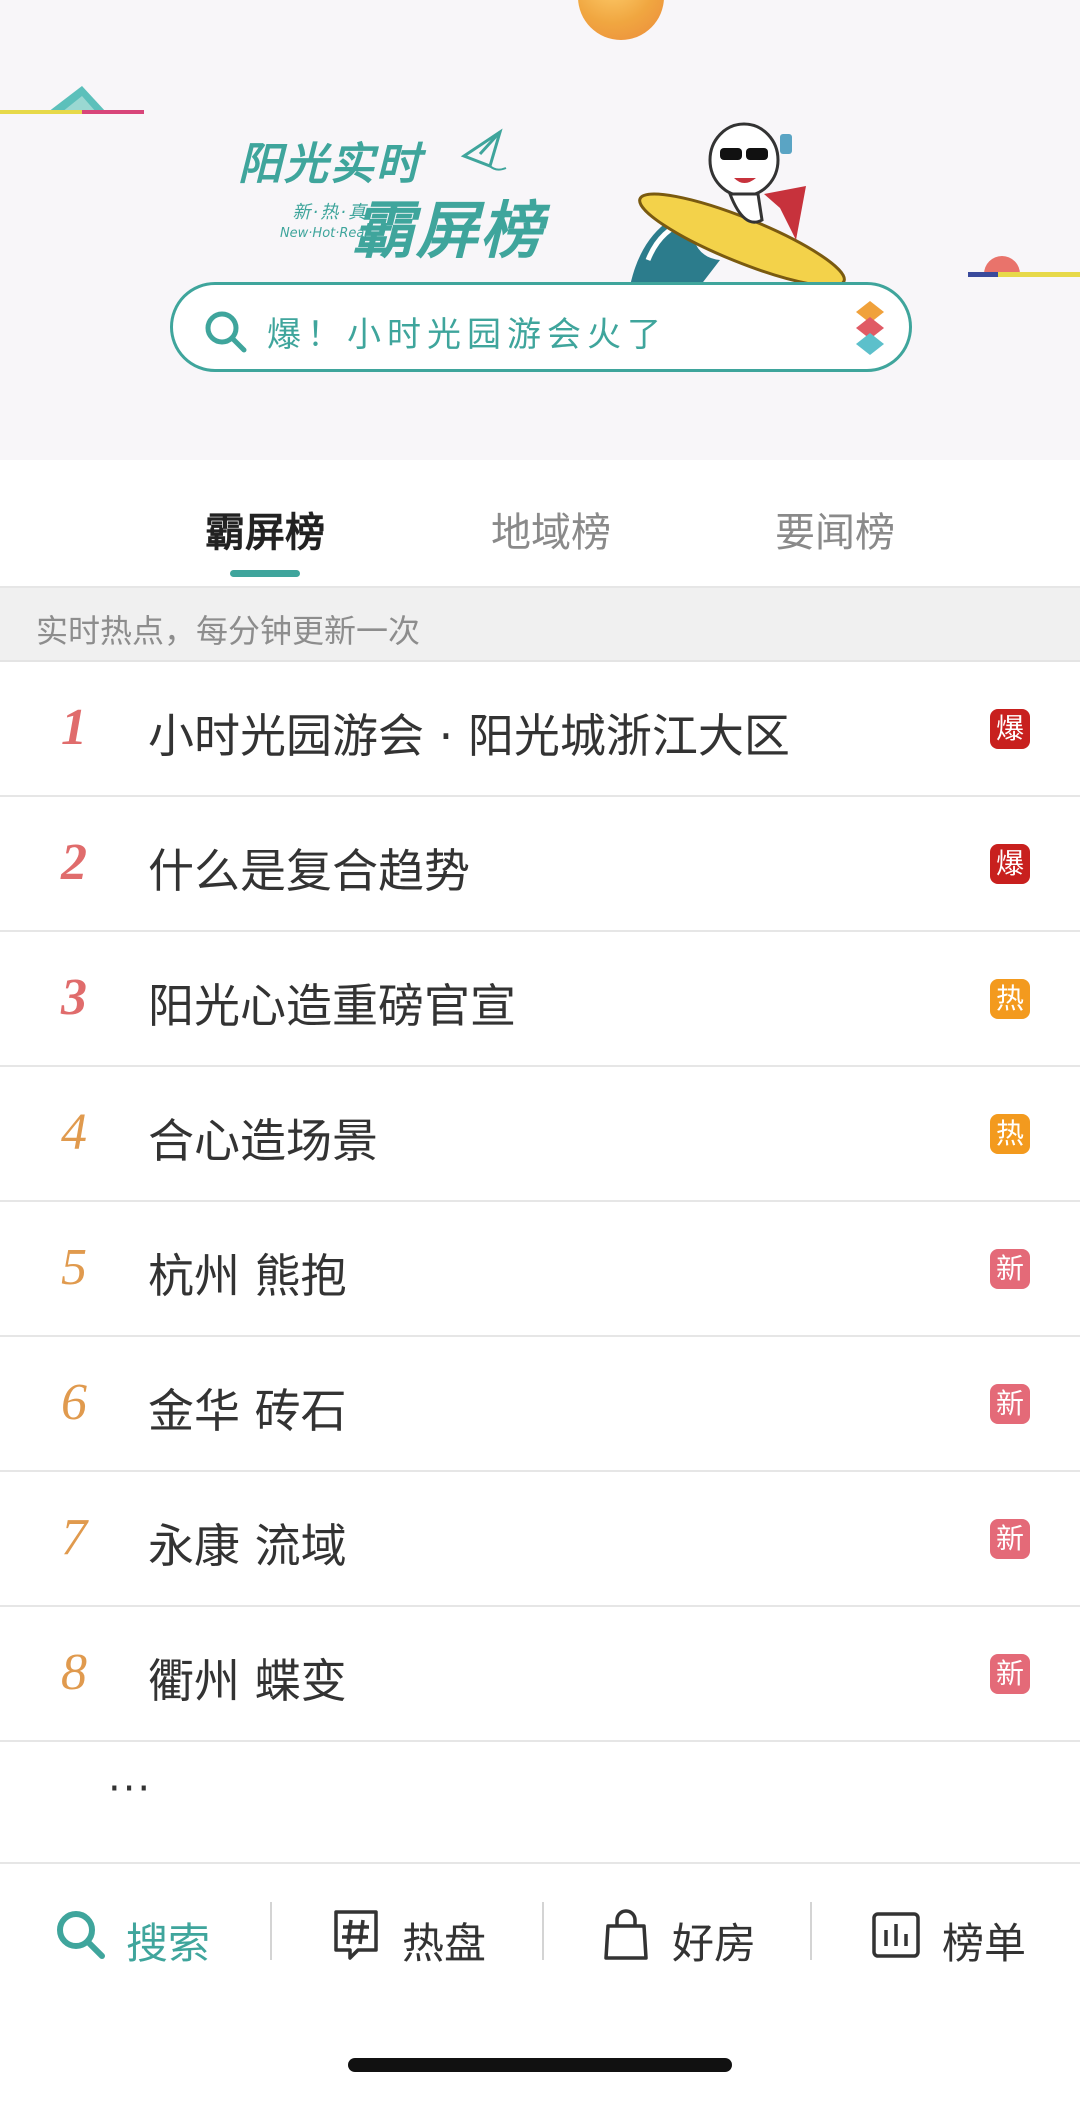  What do you see at coordinates (483, 149) in the screenshot?
I see `paper-plane-icon` at bounding box center [483, 149].